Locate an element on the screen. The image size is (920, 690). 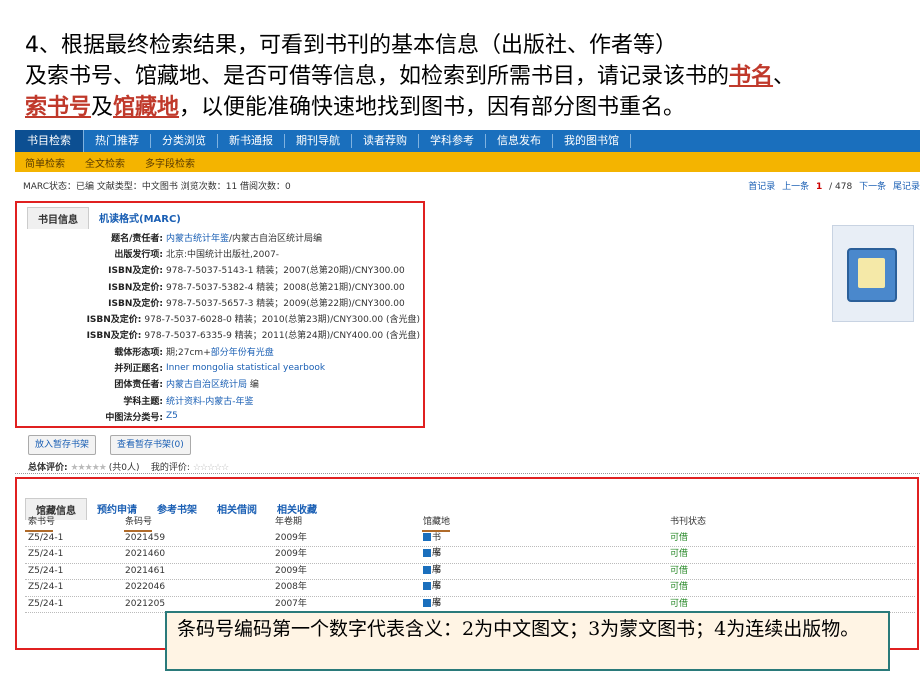
info-key: 题名/责任者: is located at coordinates (137, 238).